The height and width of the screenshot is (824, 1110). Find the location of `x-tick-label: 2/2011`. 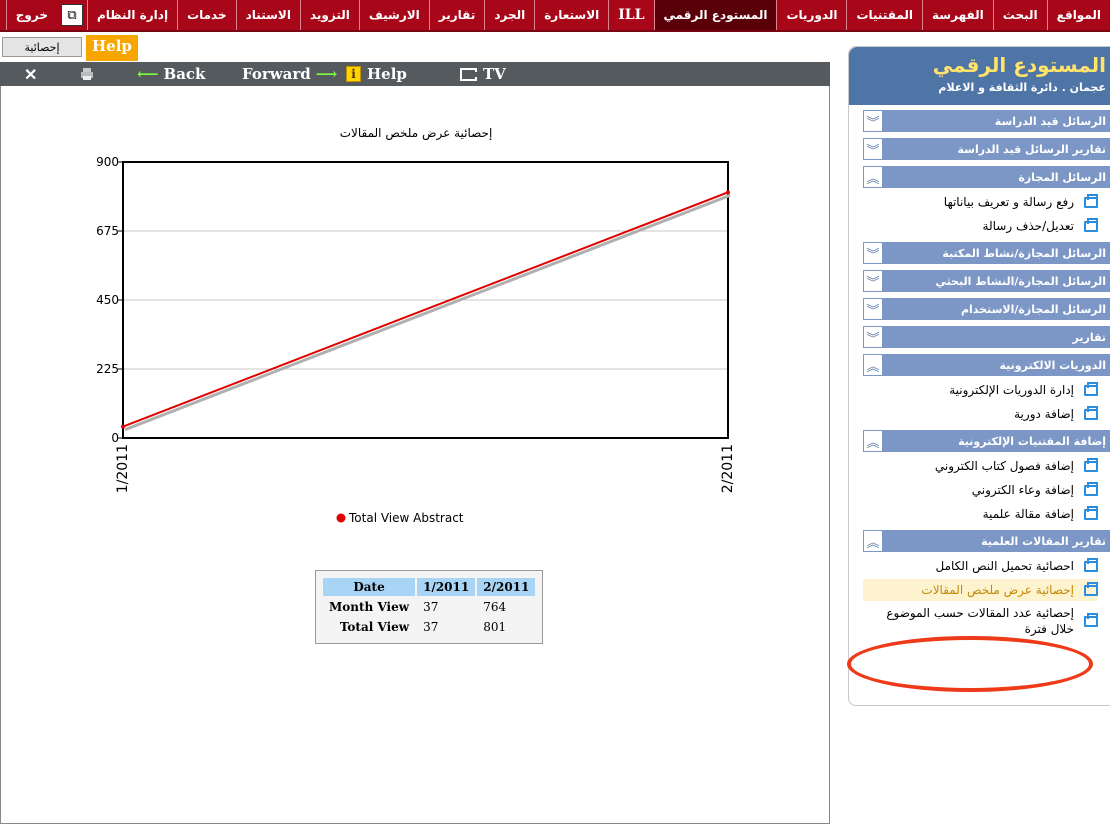

x-tick-label: 2/2011 is located at coordinates (728, 468).